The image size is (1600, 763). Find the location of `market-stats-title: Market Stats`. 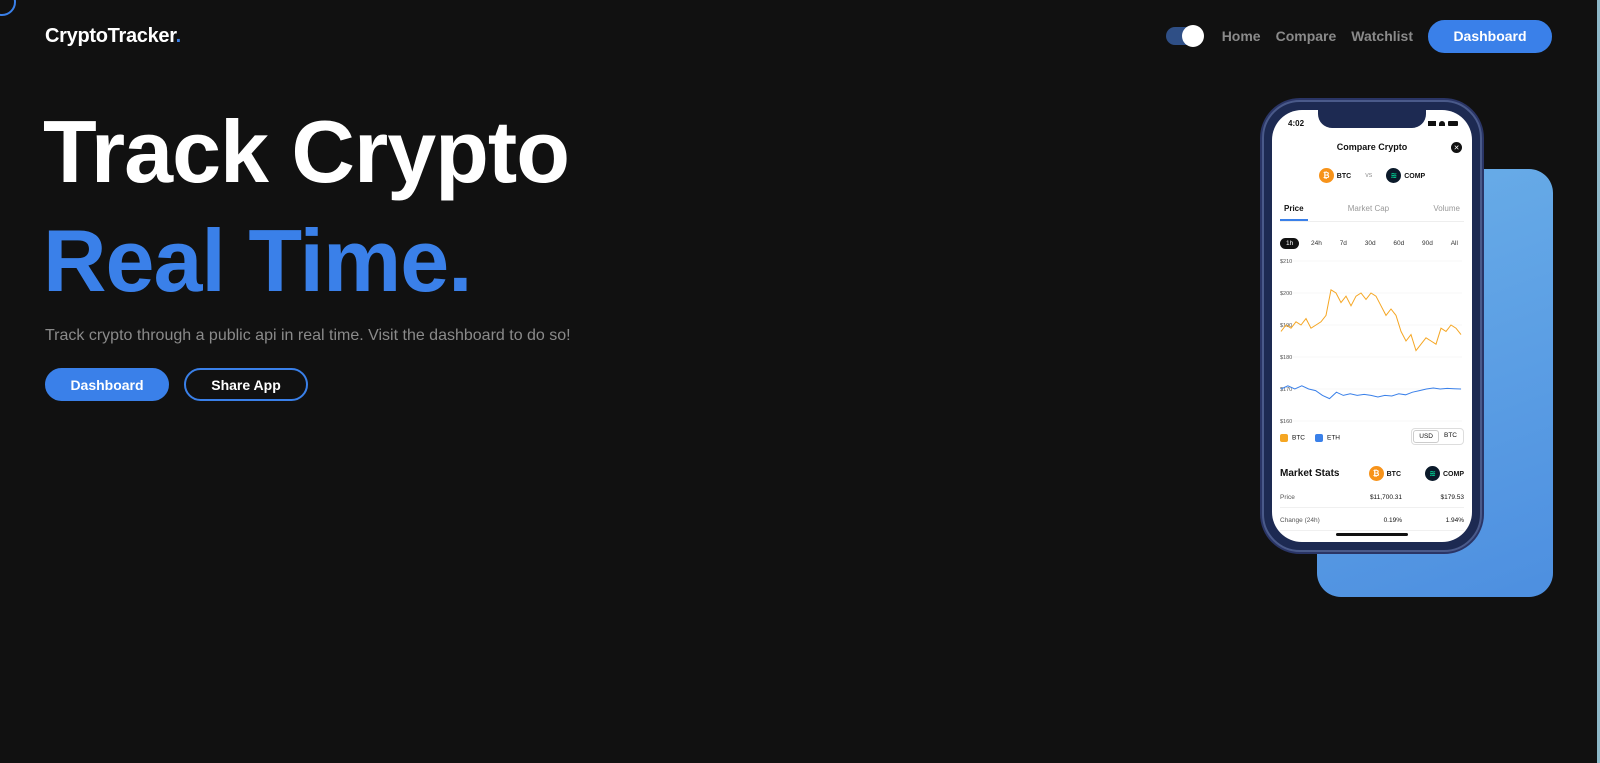

market-stats-title: Market Stats is located at coordinates (1310, 473).